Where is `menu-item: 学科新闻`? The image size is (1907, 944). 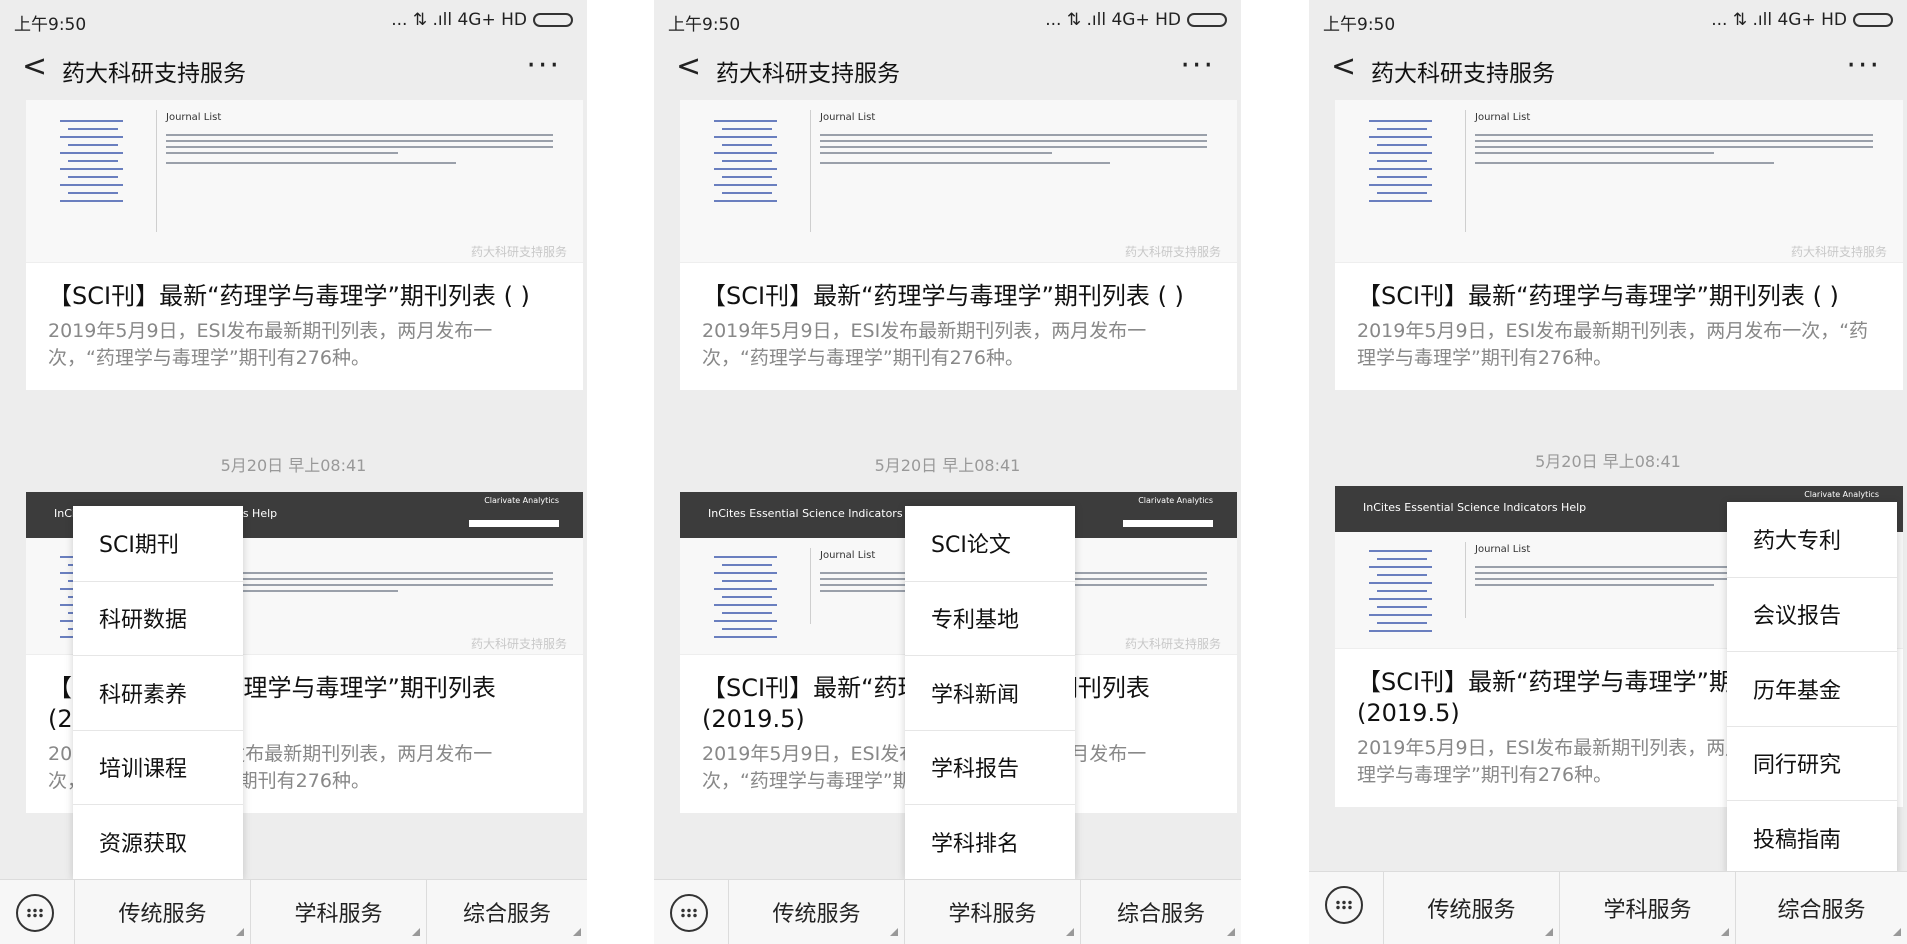 menu-item: 学科新闻 is located at coordinates (990, 692).